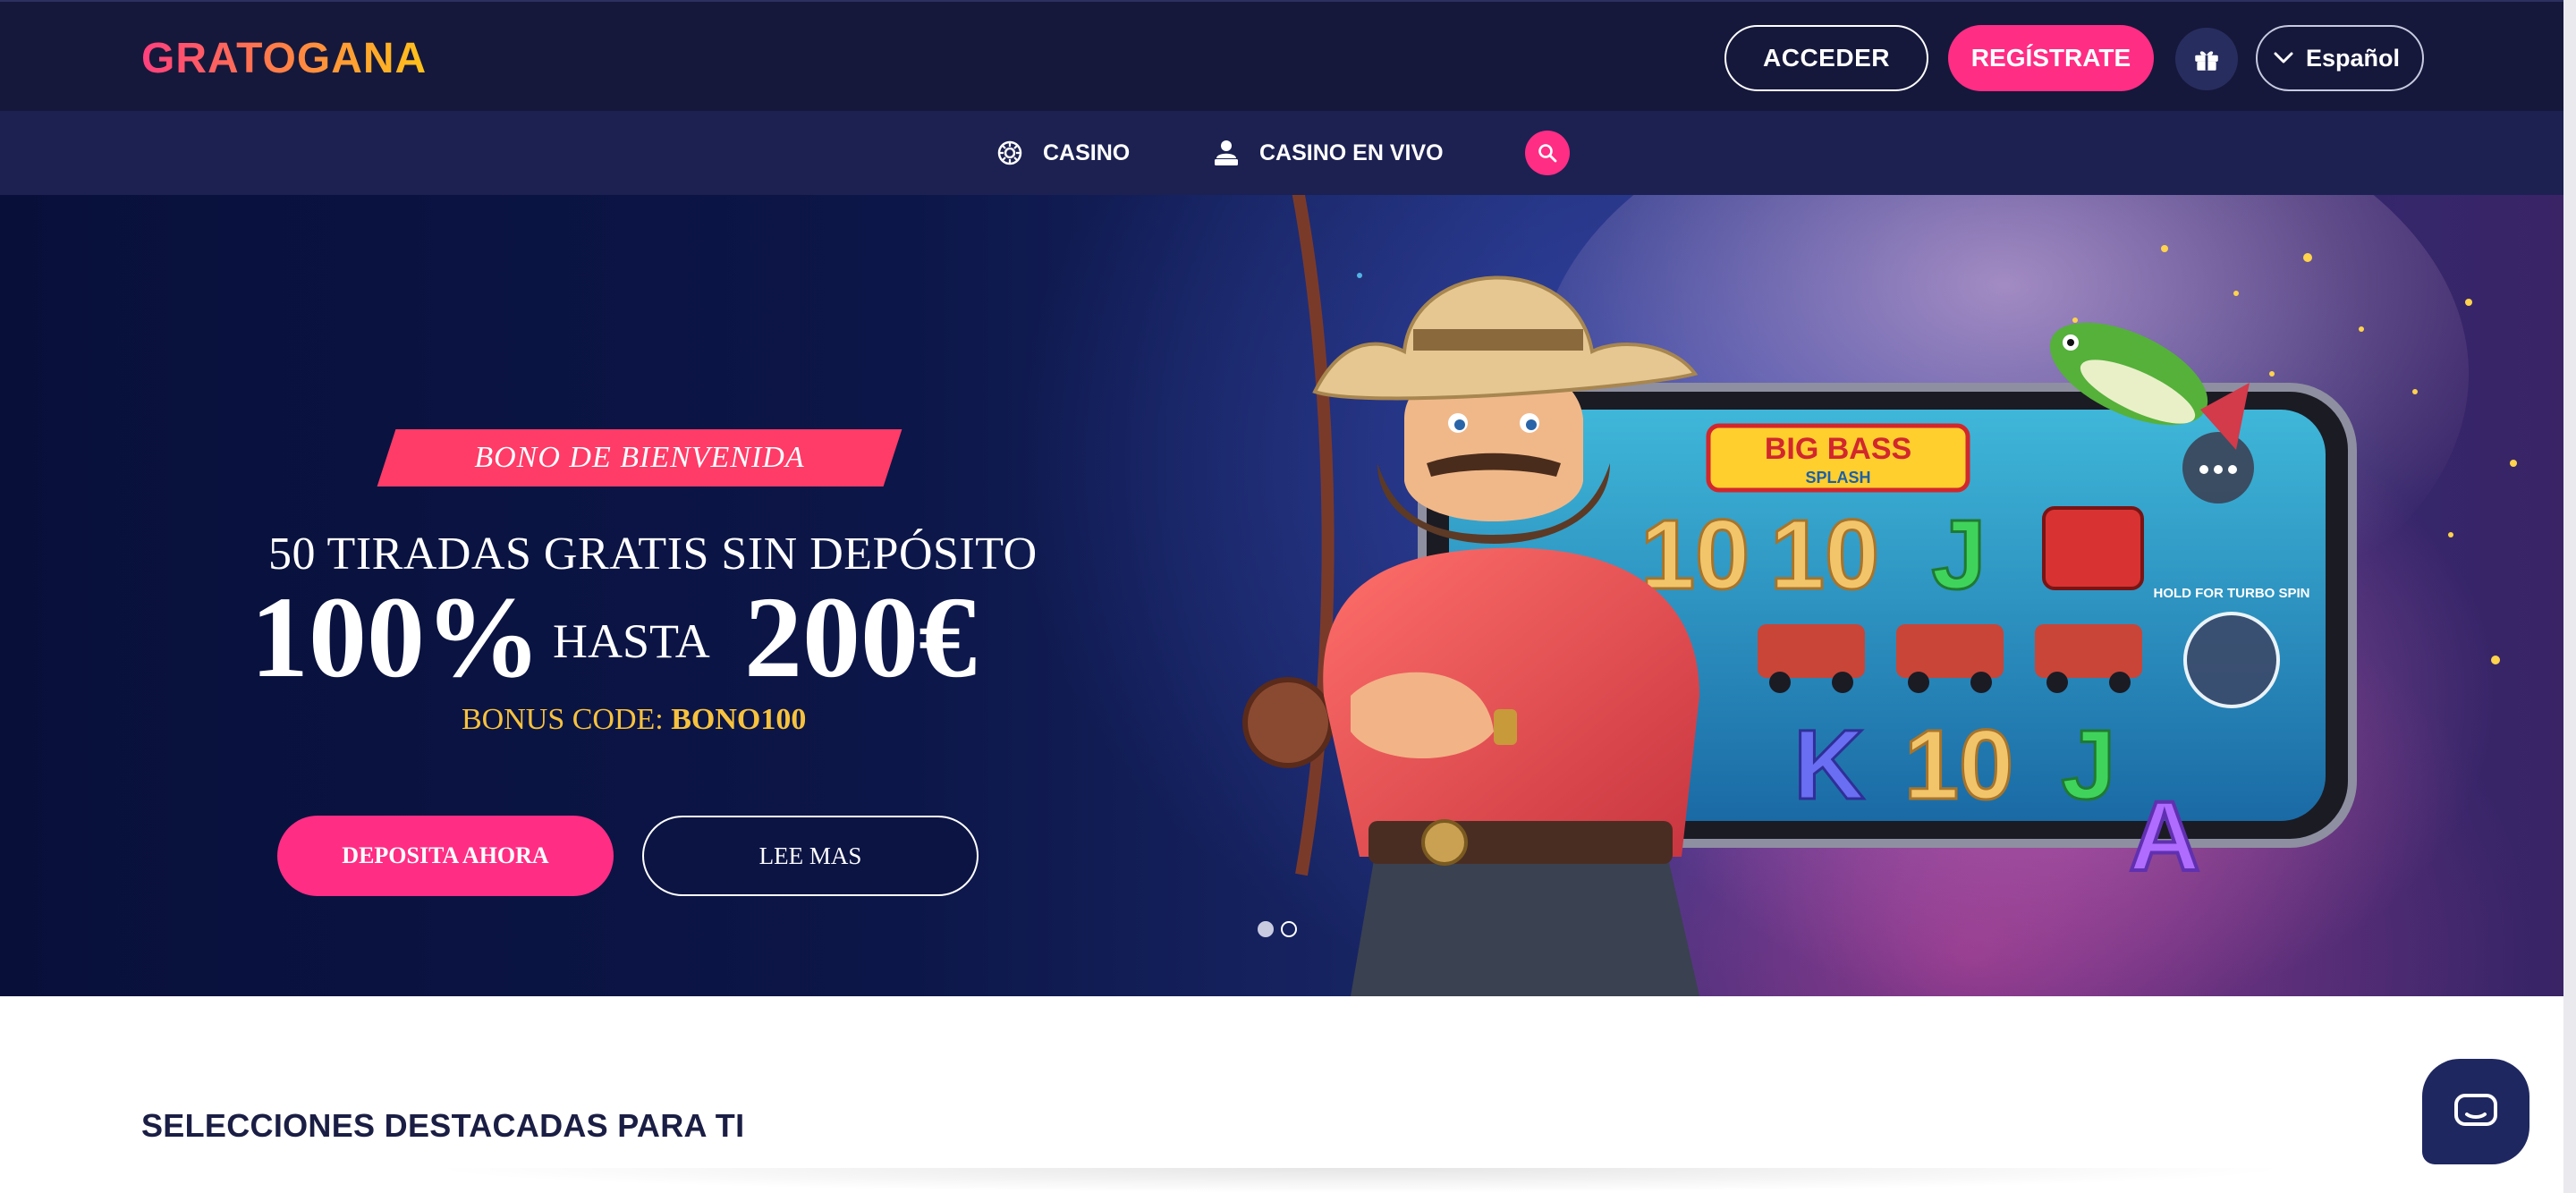 The height and width of the screenshot is (1193, 2576). What do you see at coordinates (443, 1125) in the screenshot?
I see `featured-section-title: SELECCIONES DESTACADAS PARA TI` at bounding box center [443, 1125].